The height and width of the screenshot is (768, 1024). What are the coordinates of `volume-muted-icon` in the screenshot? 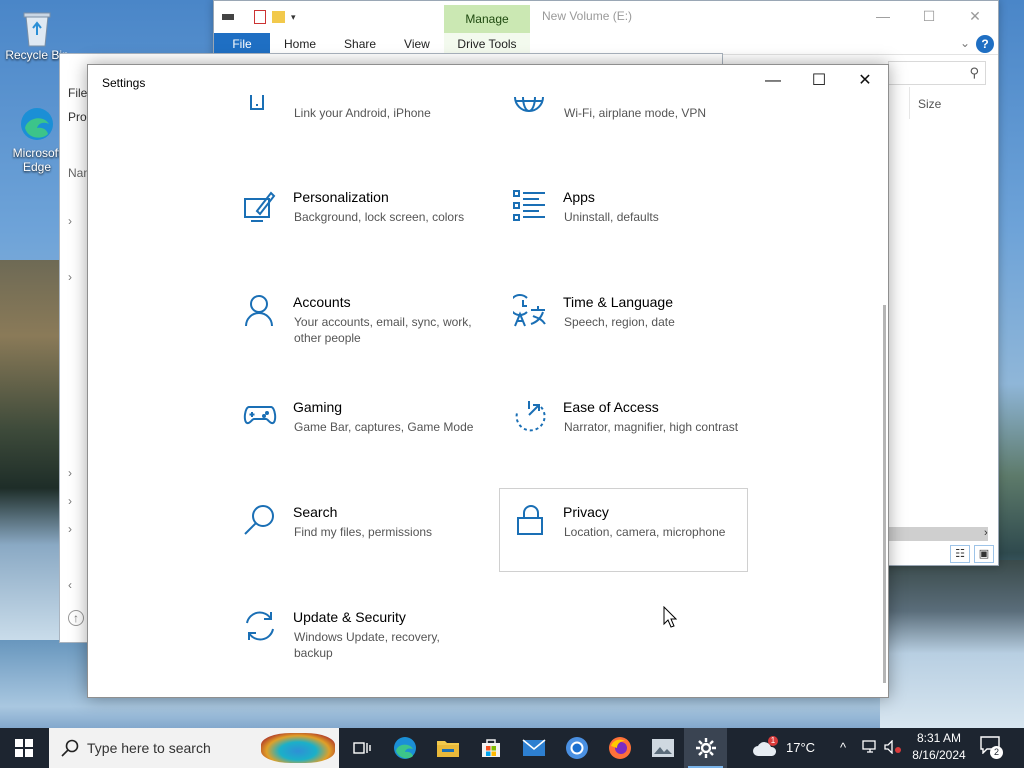 It's located at (893, 748).